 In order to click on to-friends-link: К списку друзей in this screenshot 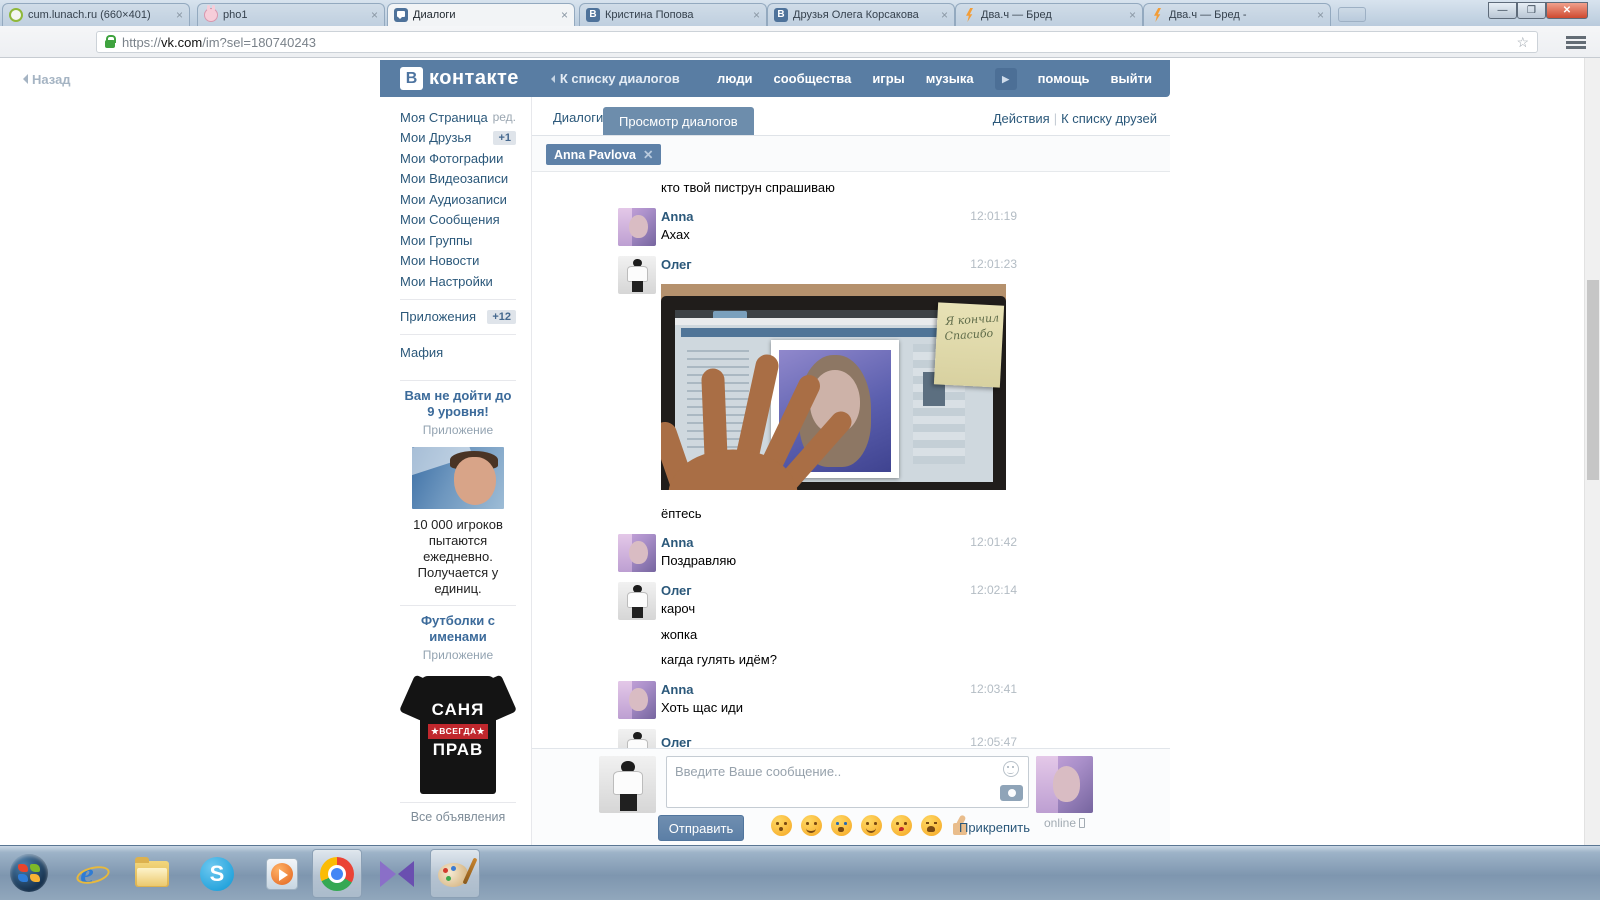, I will do `click(1109, 118)`.